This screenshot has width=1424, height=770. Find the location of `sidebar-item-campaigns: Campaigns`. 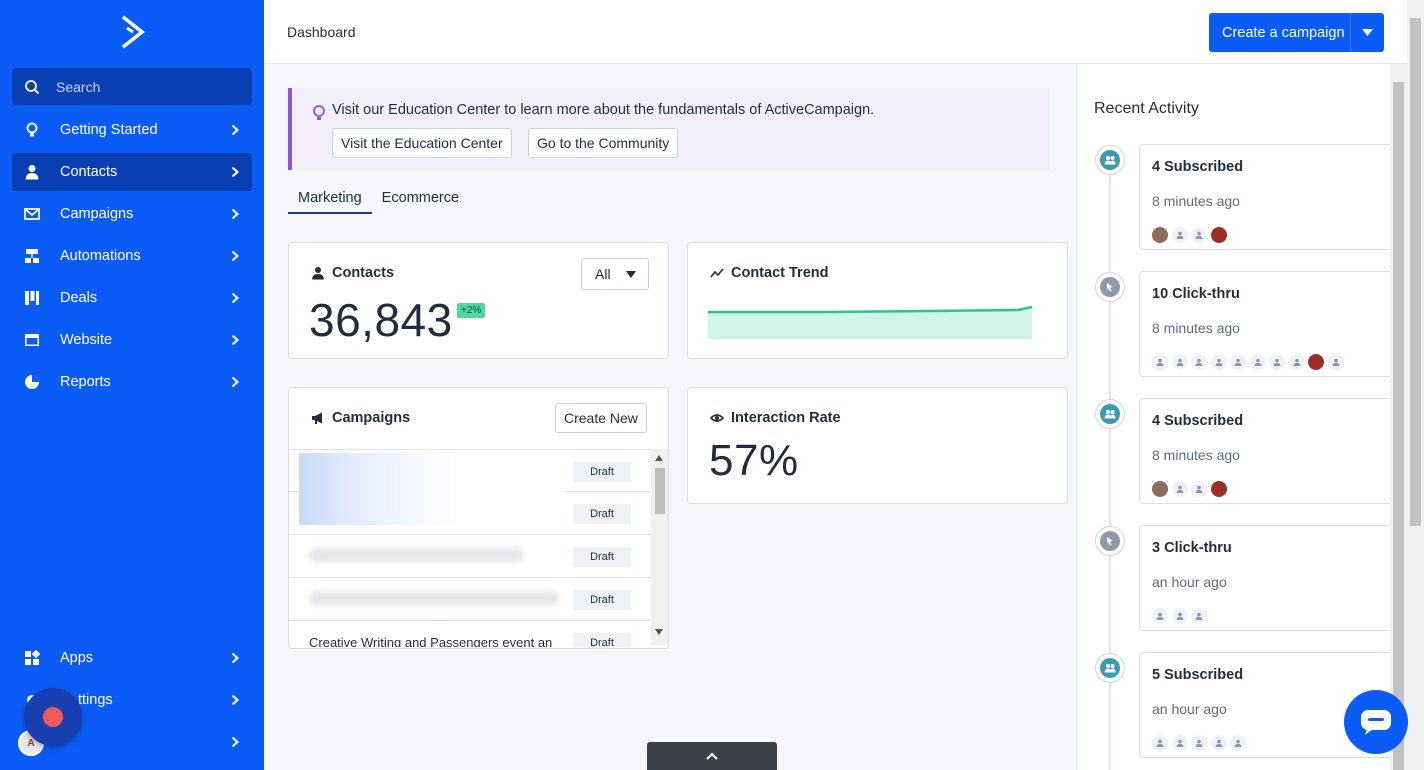

sidebar-item-campaigns: Campaigns is located at coordinates (132, 214).